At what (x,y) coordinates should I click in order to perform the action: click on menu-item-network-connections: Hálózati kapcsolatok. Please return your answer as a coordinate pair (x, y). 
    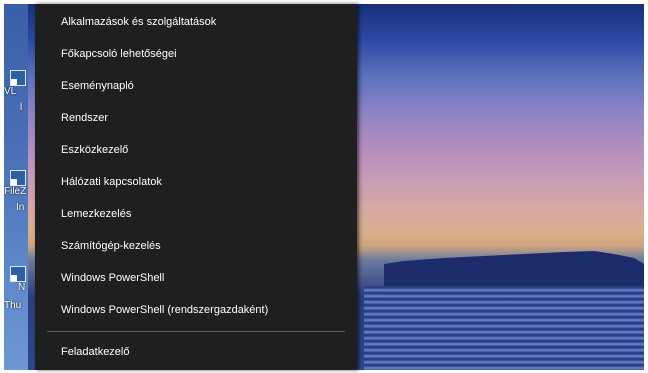
    Looking at the image, I should click on (196, 182).